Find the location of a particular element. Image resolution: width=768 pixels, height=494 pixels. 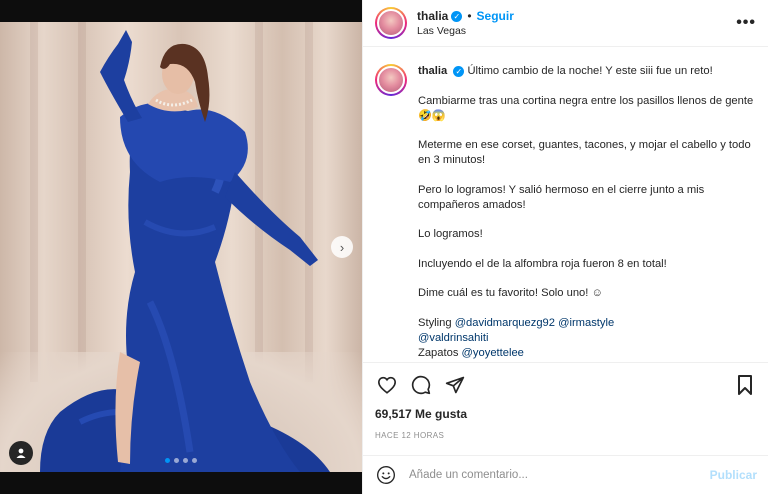

post-actions: 69,517 Me gusta HACE 12 HORAS is located at coordinates (565, 401).